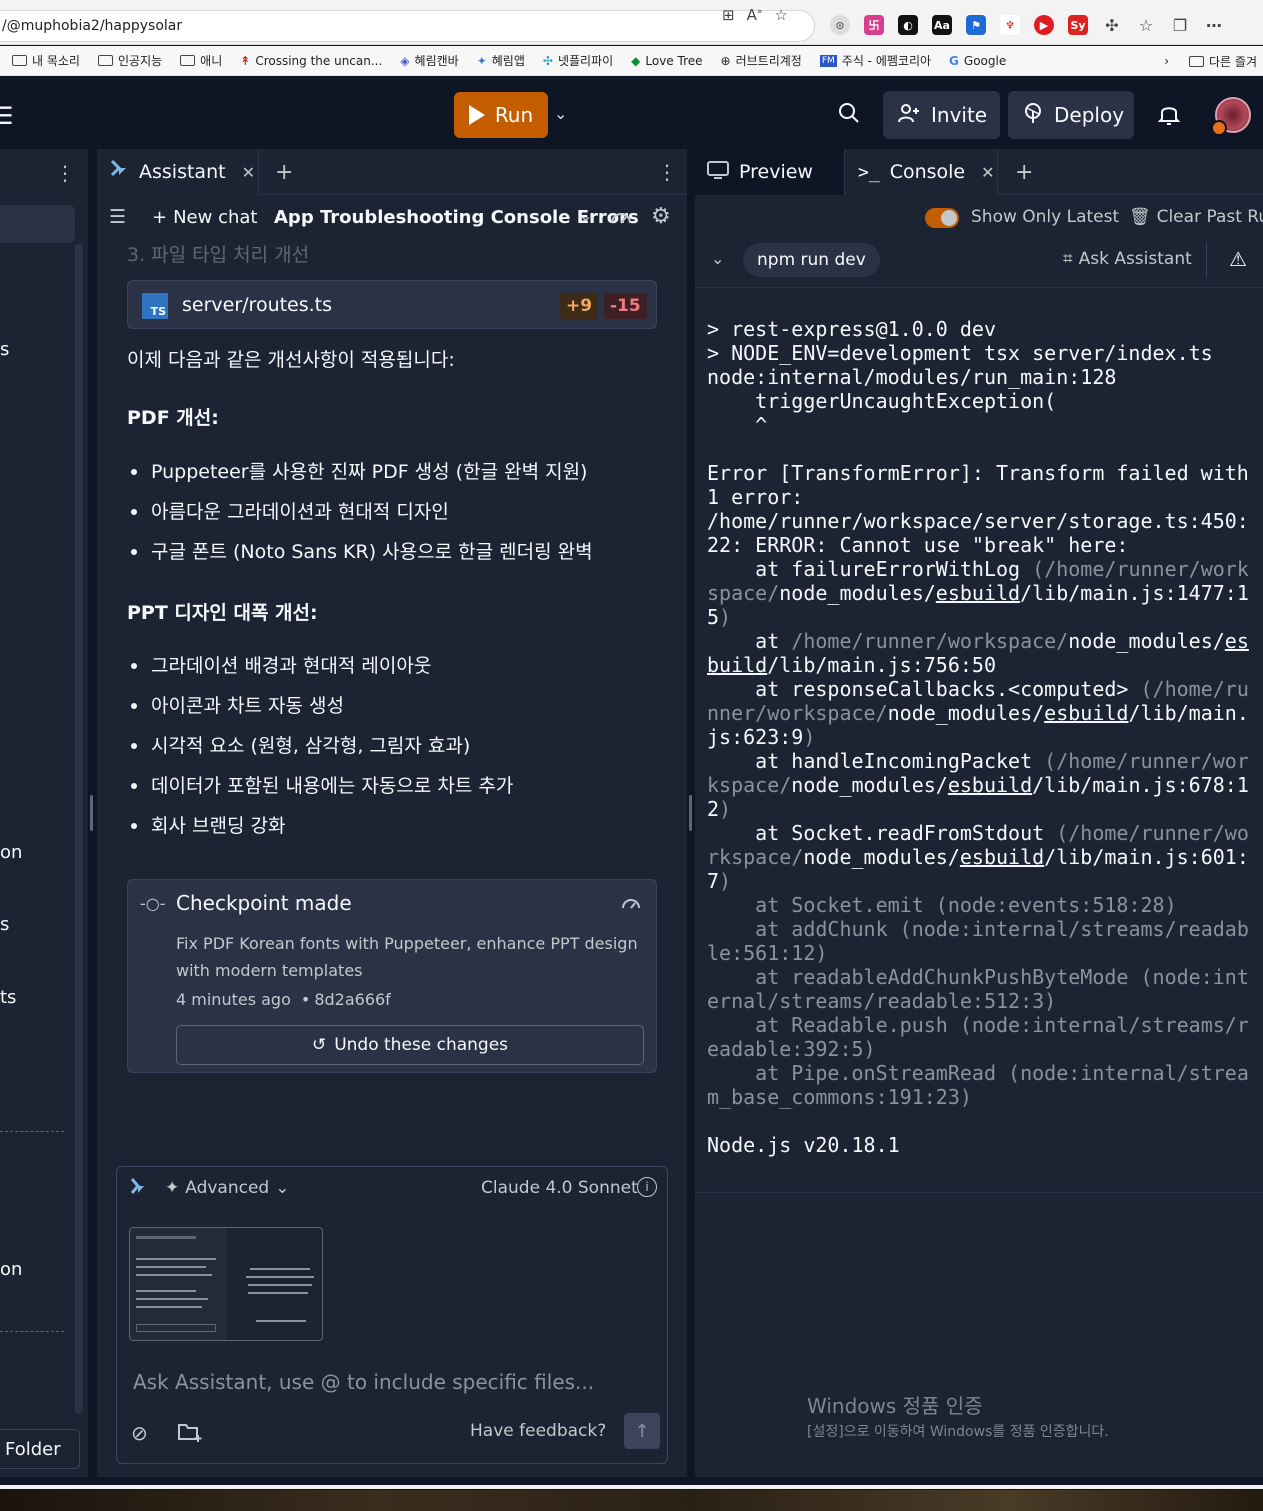 Image resolution: width=1263 pixels, height=1511 pixels. I want to click on checkpoint-meta: 4 minutes ago • 8d2a666f, so click(283, 999).